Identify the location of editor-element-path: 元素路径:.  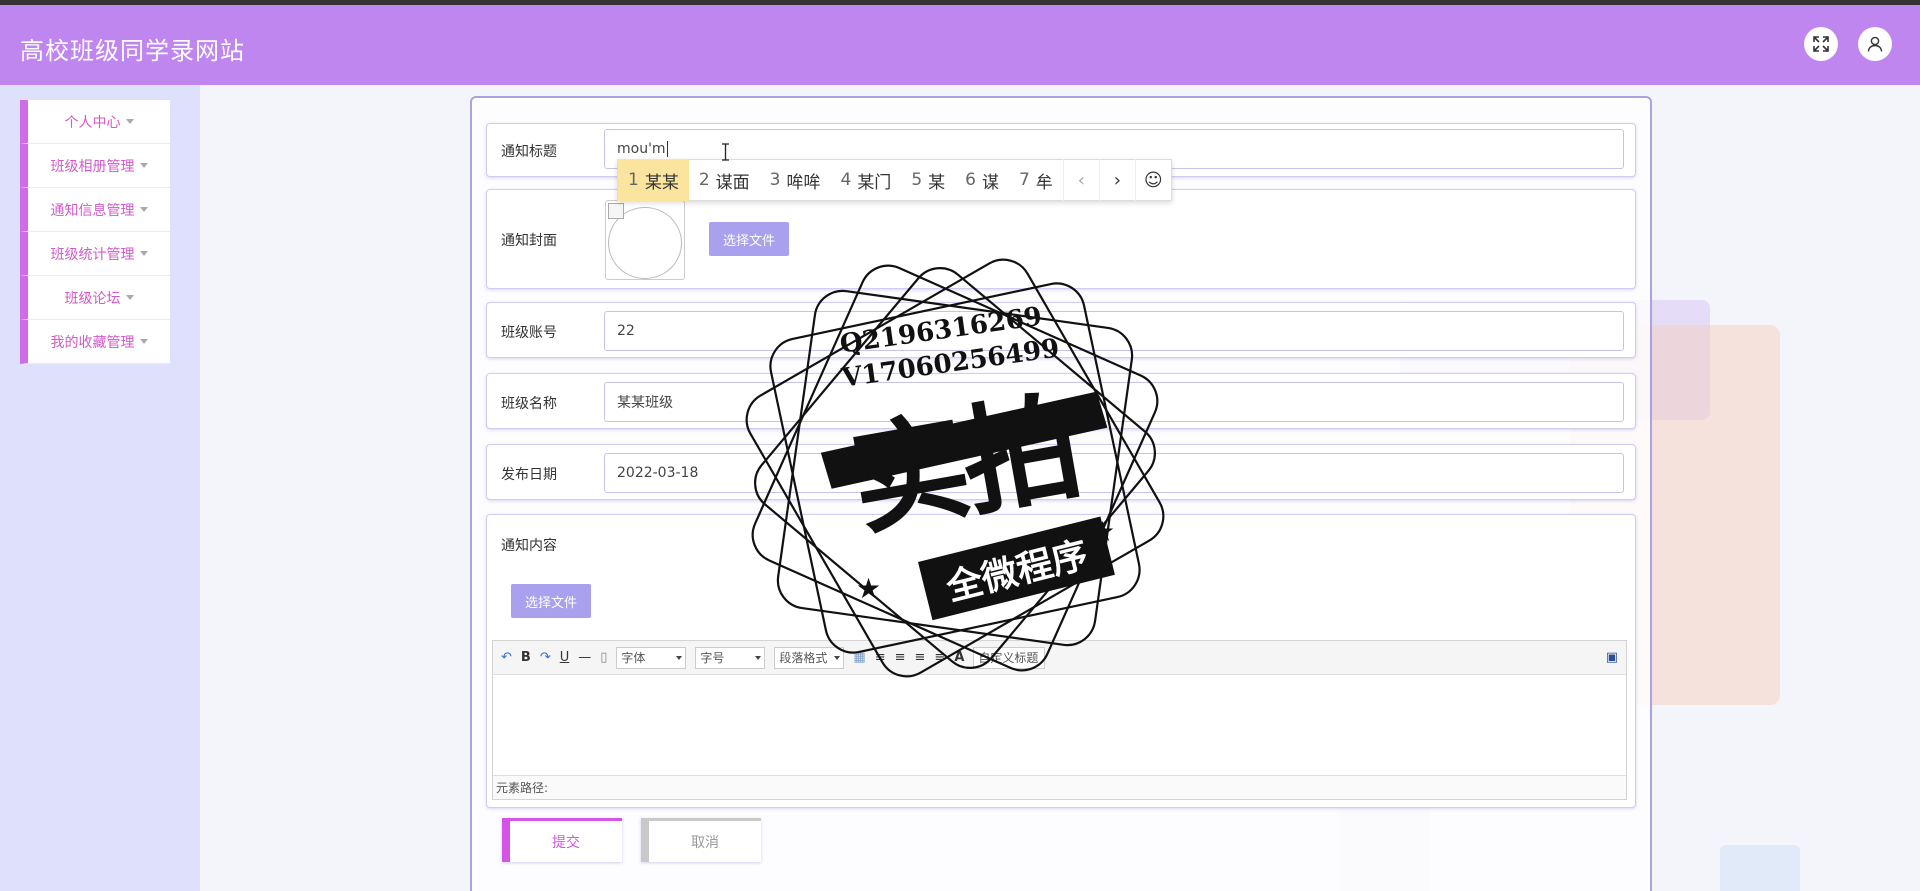
(1059, 787).